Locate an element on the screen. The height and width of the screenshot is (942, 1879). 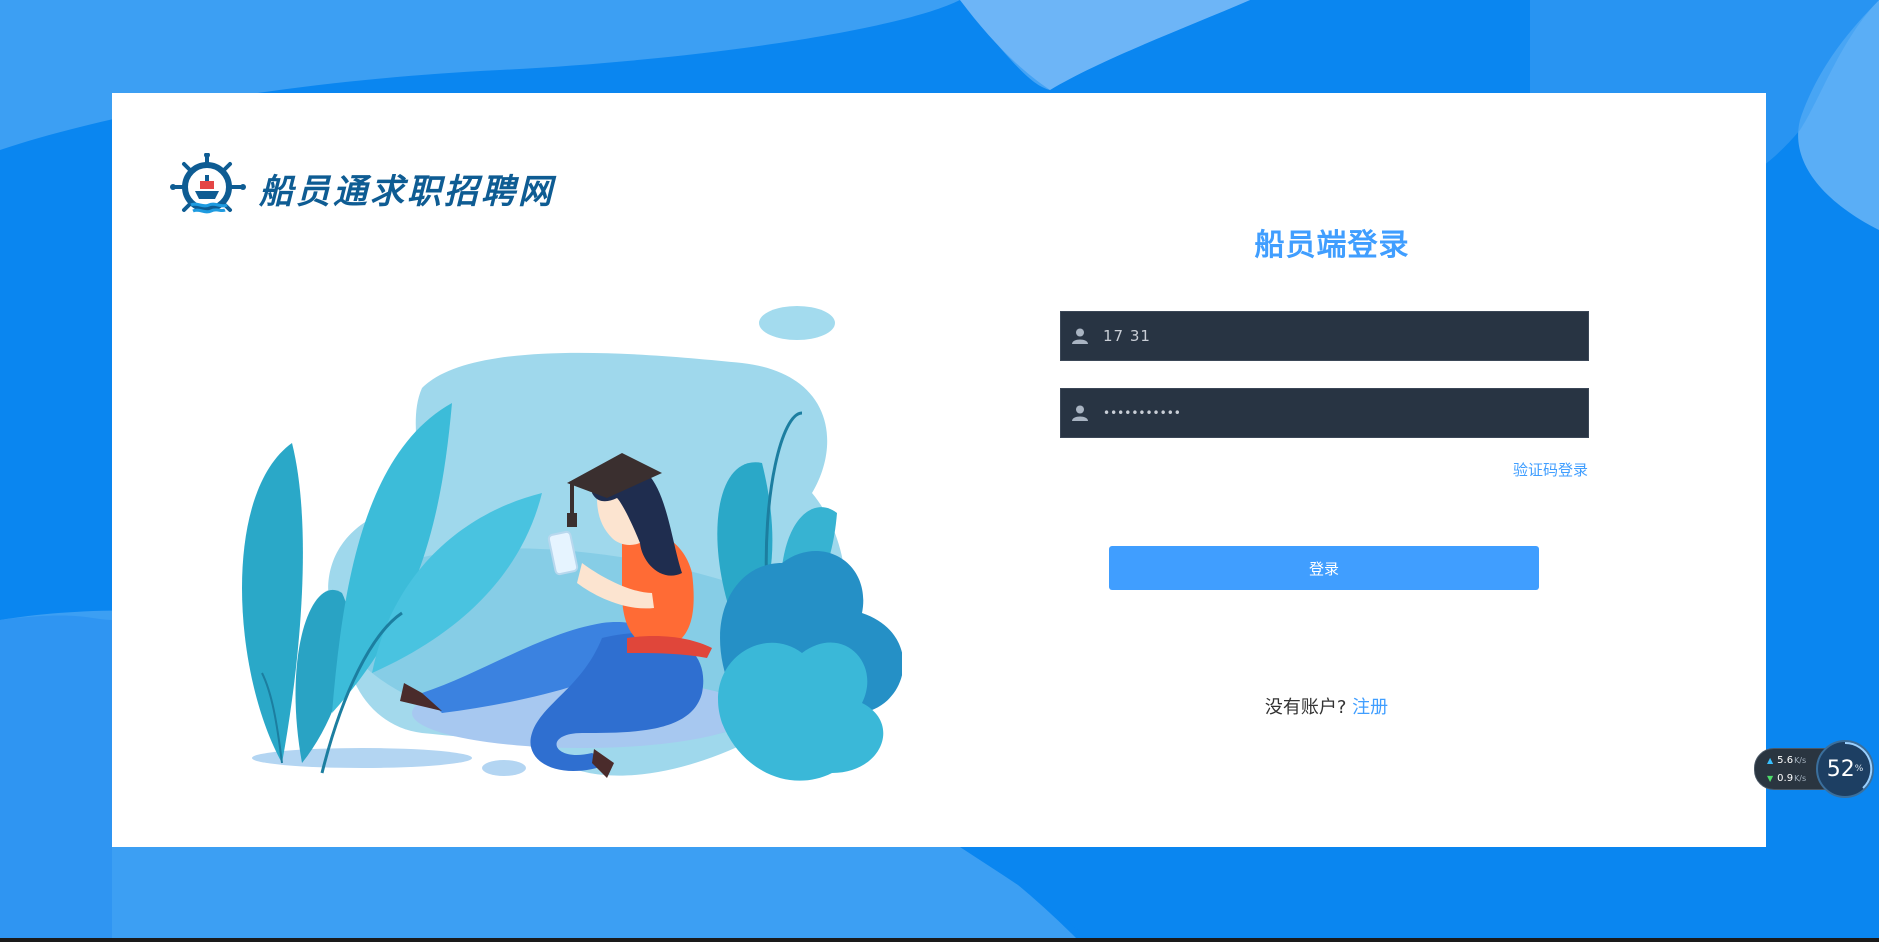
download-unit: K/s is located at coordinates (1800, 778).